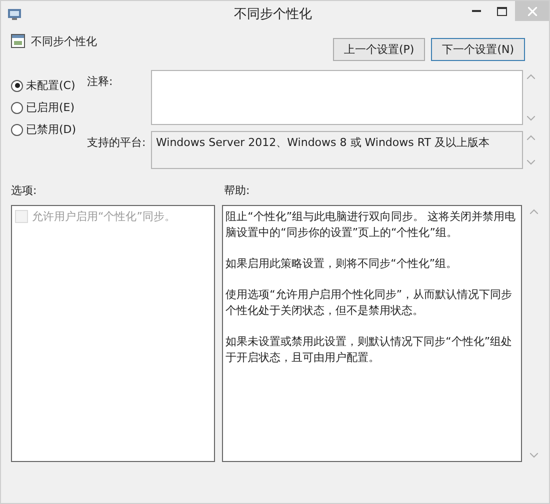  I want to click on platform-text: Windows Server 2012、Windows 8 或 Windows RT 及以上版本, so click(323, 142).